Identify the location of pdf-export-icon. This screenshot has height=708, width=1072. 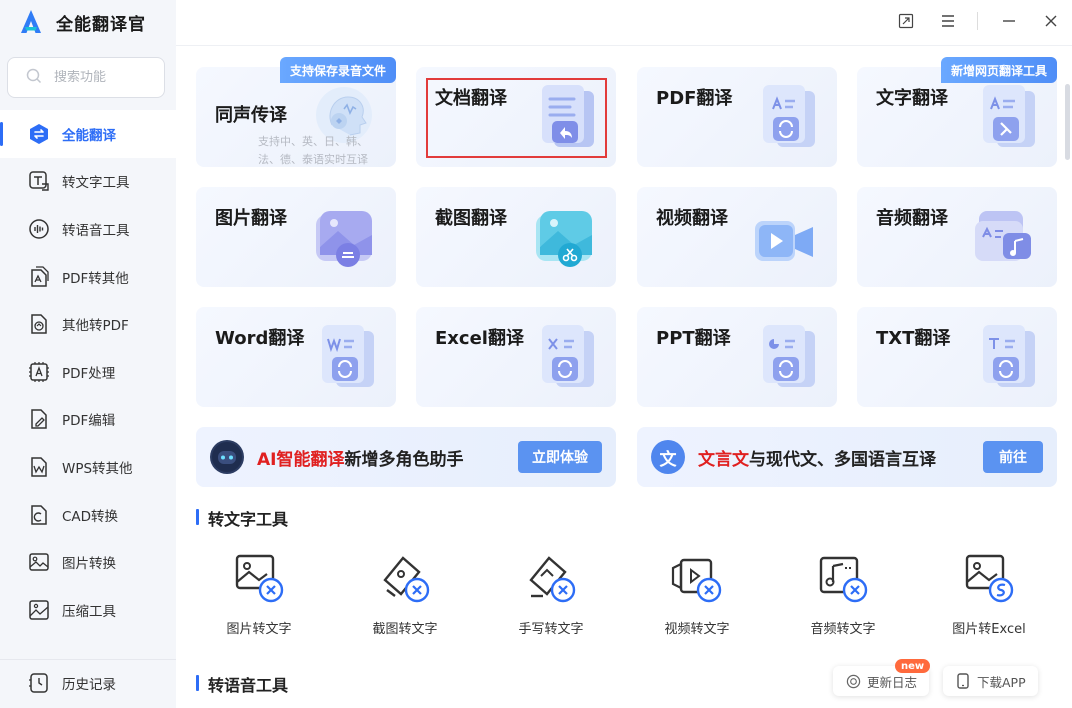
(39, 276).